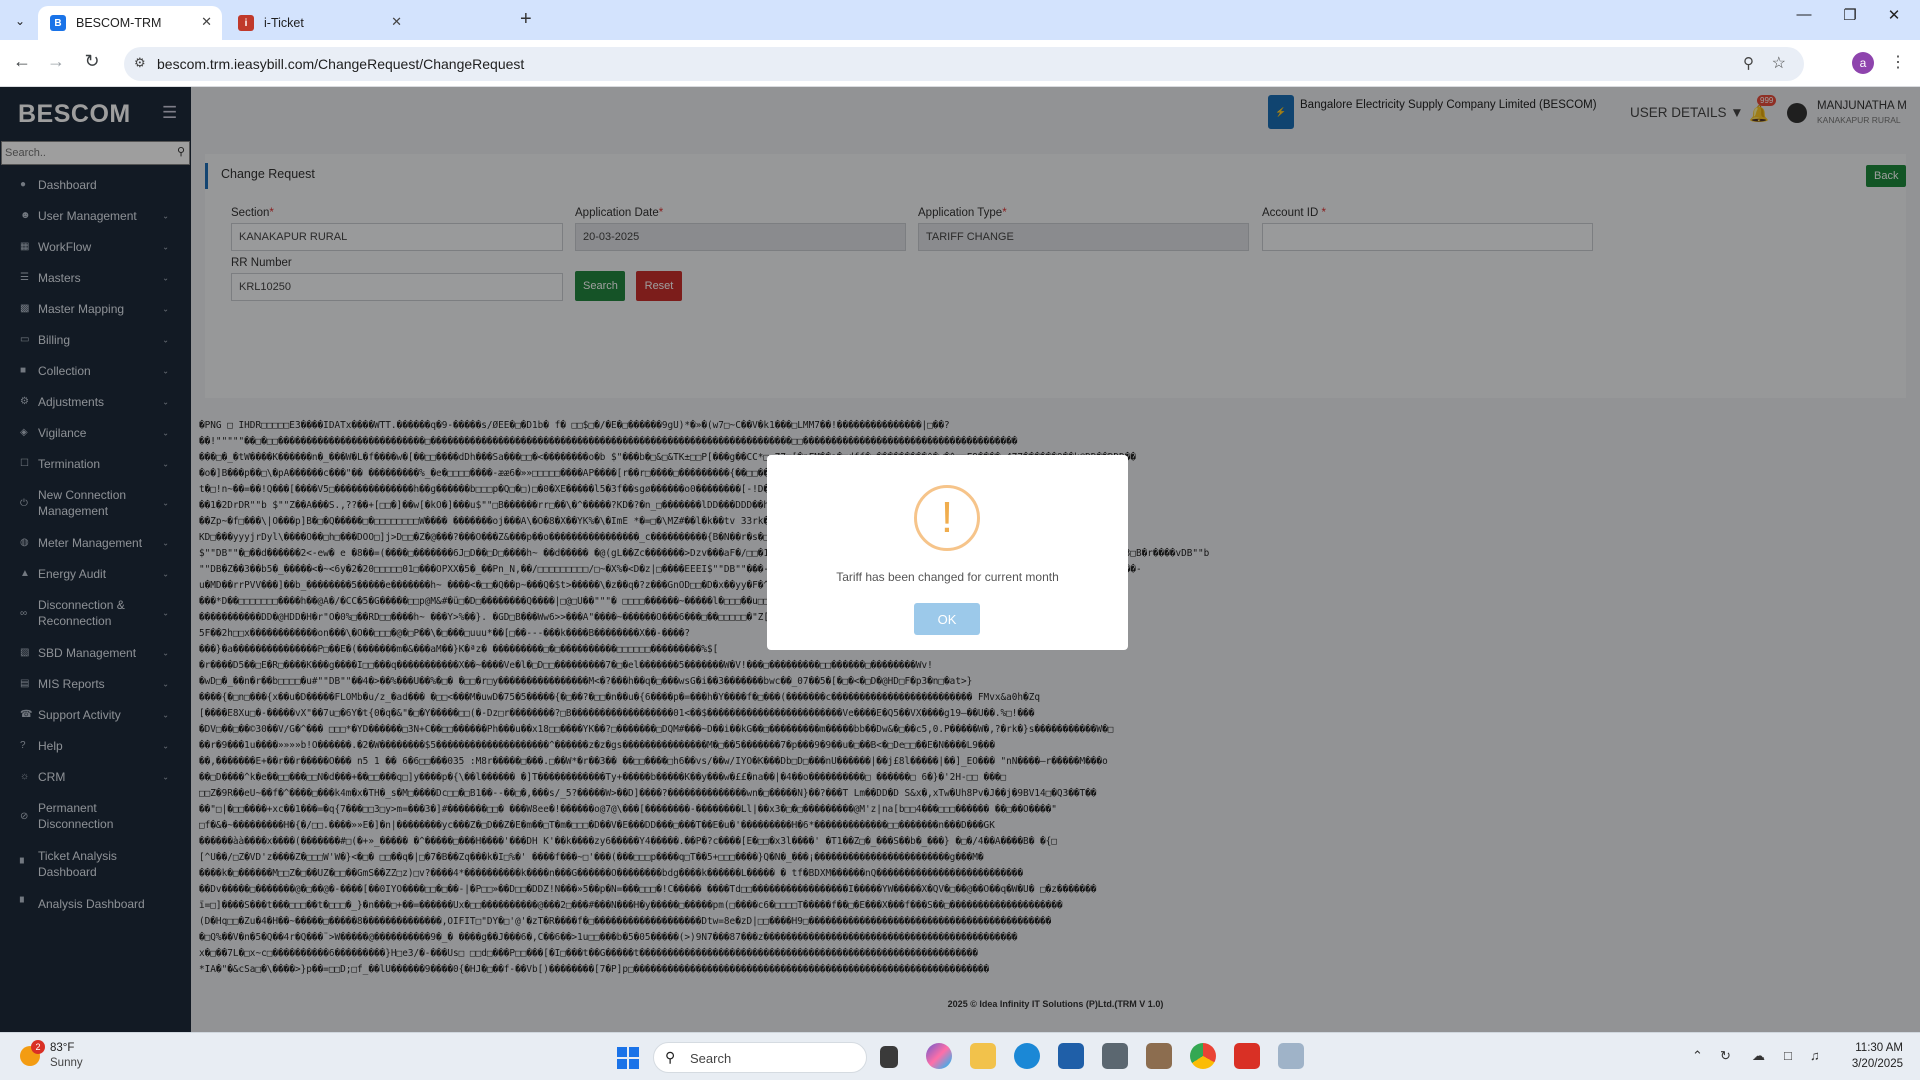 The image size is (1920, 1080). I want to click on weather-badge: 2, so click(38, 1047).